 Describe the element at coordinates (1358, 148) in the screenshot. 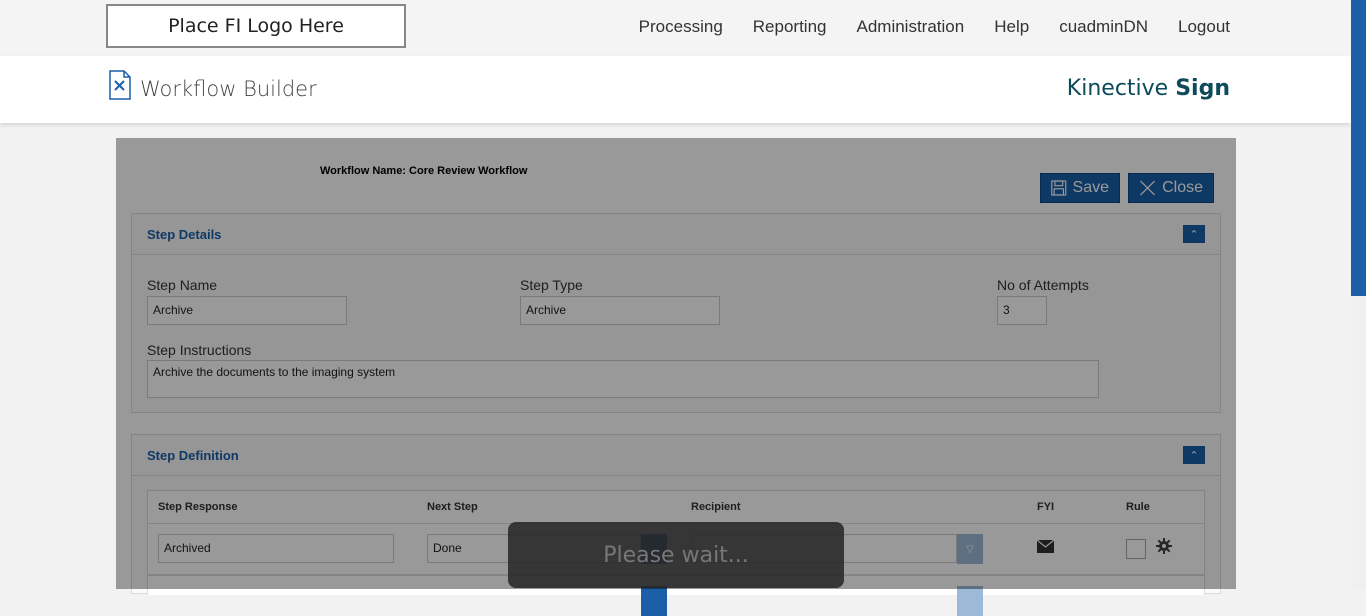

I see `scrollbar-thumb` at that location.